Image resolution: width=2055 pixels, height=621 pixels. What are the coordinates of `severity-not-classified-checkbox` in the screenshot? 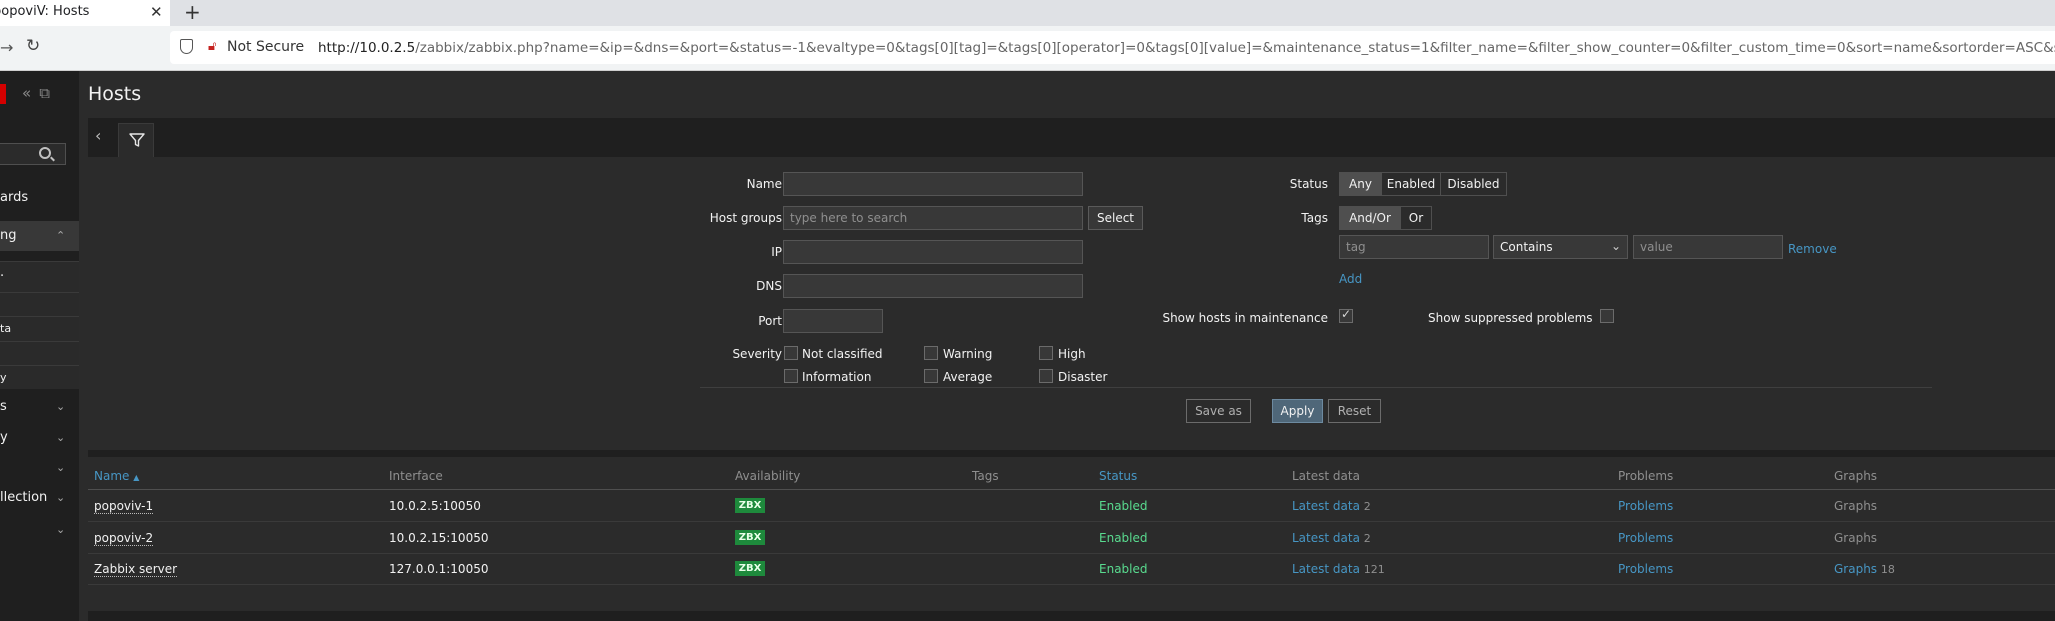 It's located at (791, 353).